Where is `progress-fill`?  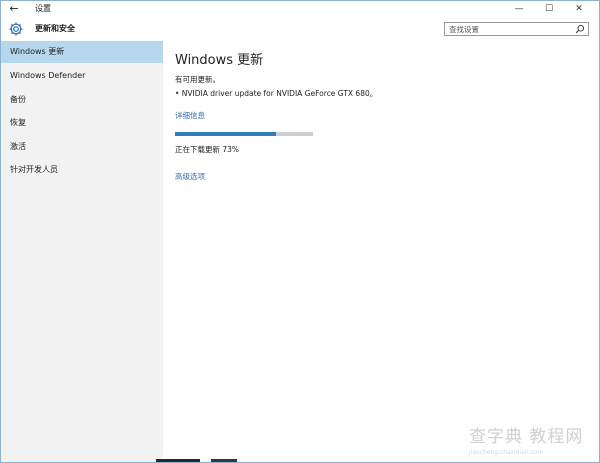 progress-fill is located at coordinates (225, 134).